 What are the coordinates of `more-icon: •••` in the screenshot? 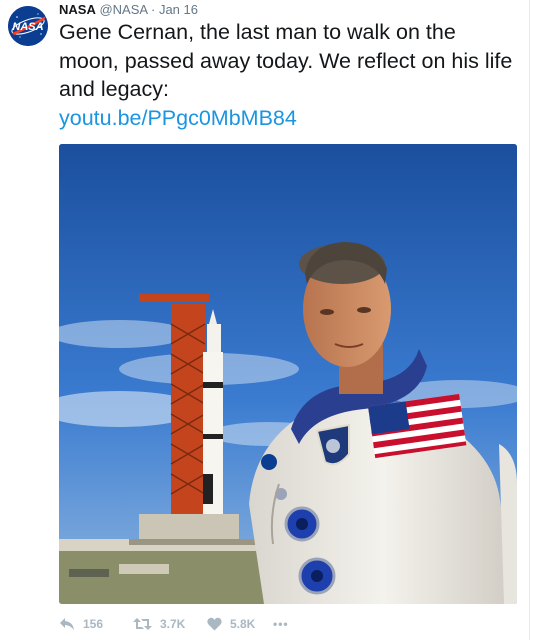 It's located at (281, 624).